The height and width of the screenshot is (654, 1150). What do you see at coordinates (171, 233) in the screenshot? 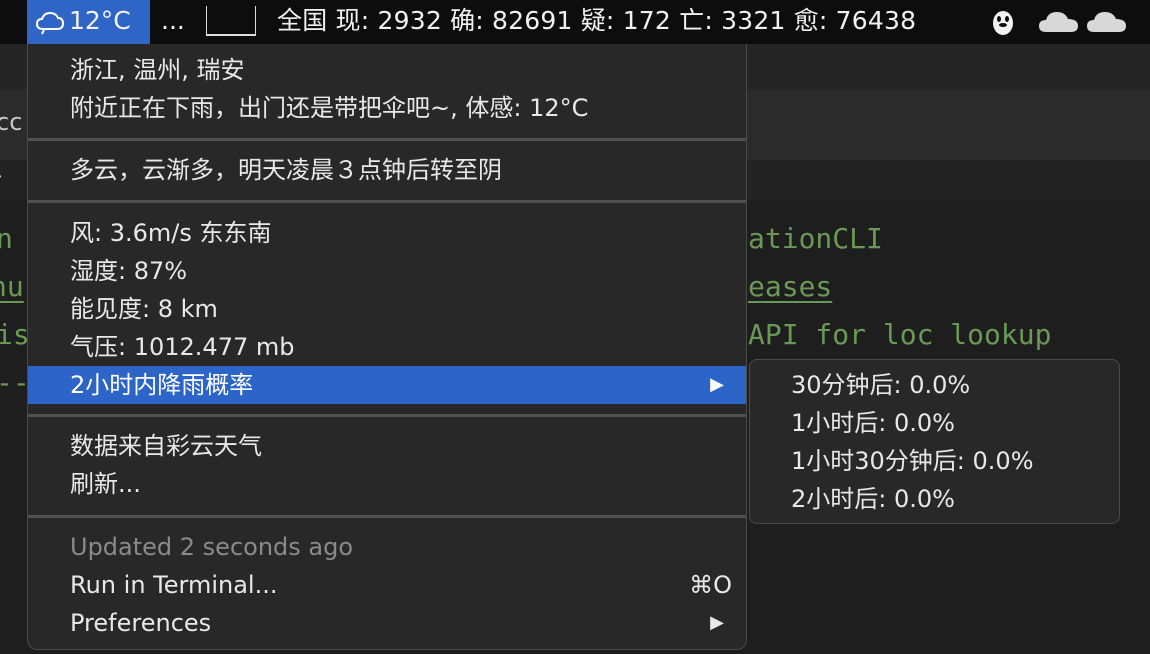
I see `wind-label: 风: 3.6m/s 东东南` at bounding box center [171, 233].